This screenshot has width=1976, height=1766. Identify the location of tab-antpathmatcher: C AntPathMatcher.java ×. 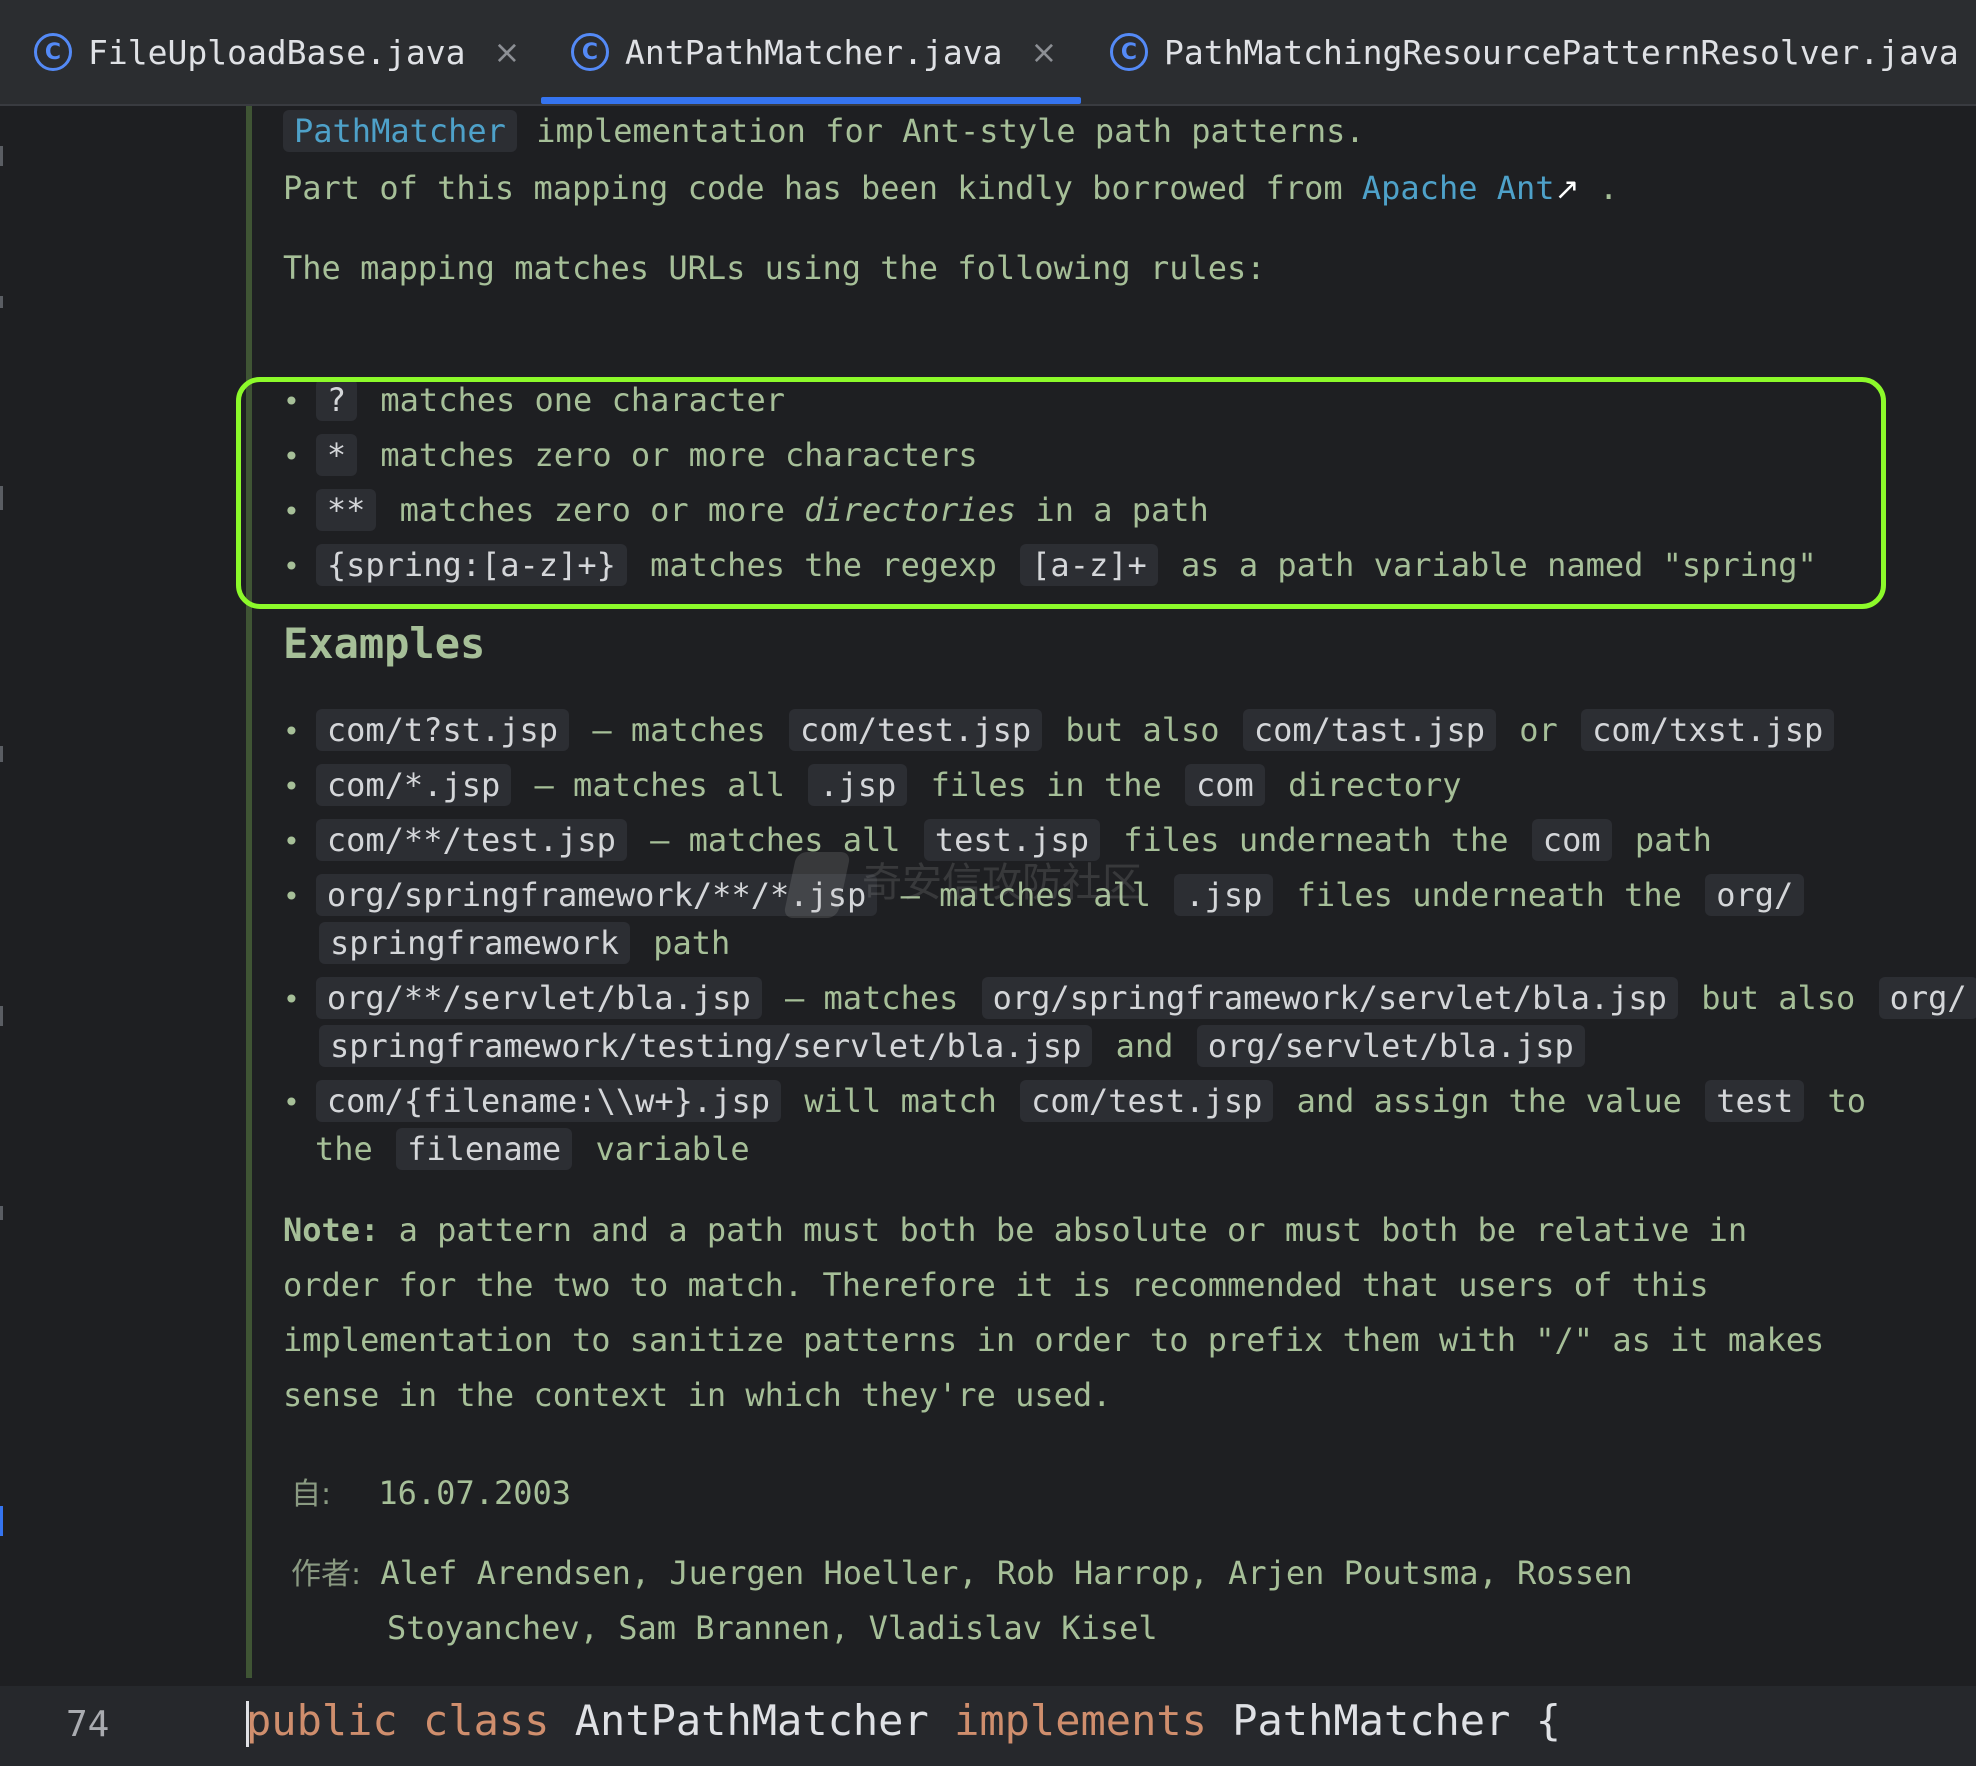
(811, 52).